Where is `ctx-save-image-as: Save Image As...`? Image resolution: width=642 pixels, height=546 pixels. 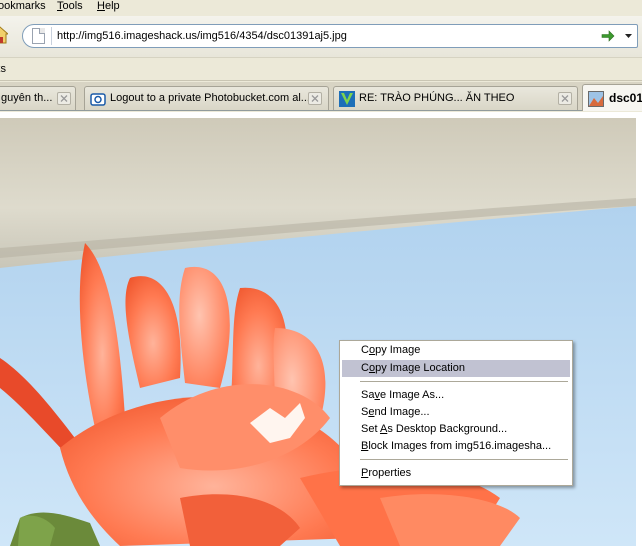
ctx-save-image-as: Save Image As... is located at coordinates (456, 395).